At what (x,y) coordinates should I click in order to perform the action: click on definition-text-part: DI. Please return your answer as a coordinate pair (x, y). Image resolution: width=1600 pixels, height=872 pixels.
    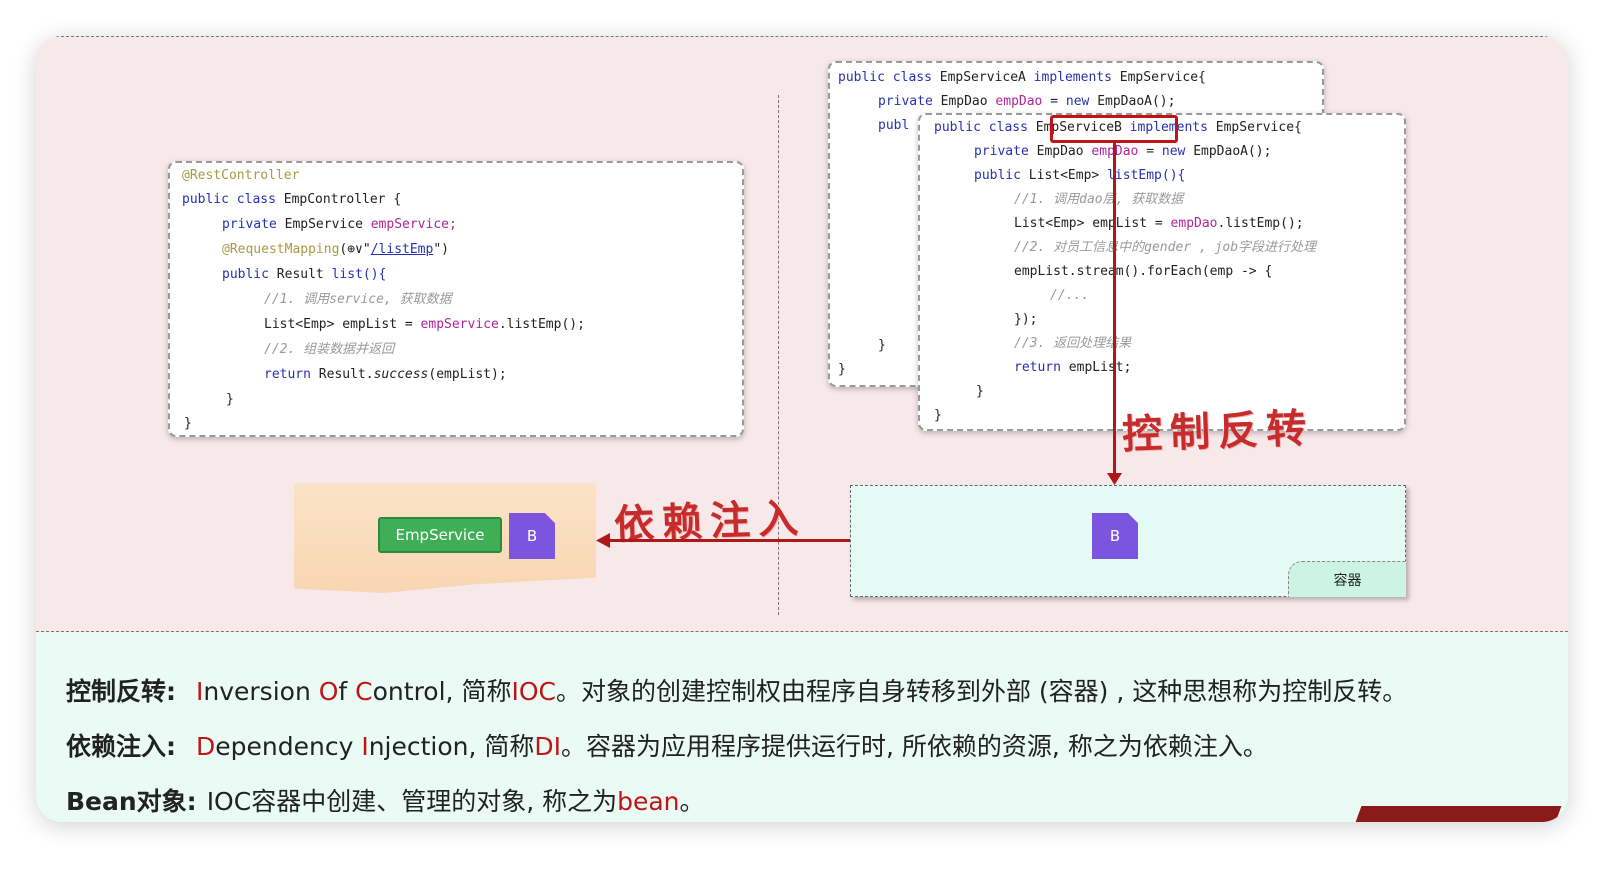
    Looking at the image, I should click on (548, 746).